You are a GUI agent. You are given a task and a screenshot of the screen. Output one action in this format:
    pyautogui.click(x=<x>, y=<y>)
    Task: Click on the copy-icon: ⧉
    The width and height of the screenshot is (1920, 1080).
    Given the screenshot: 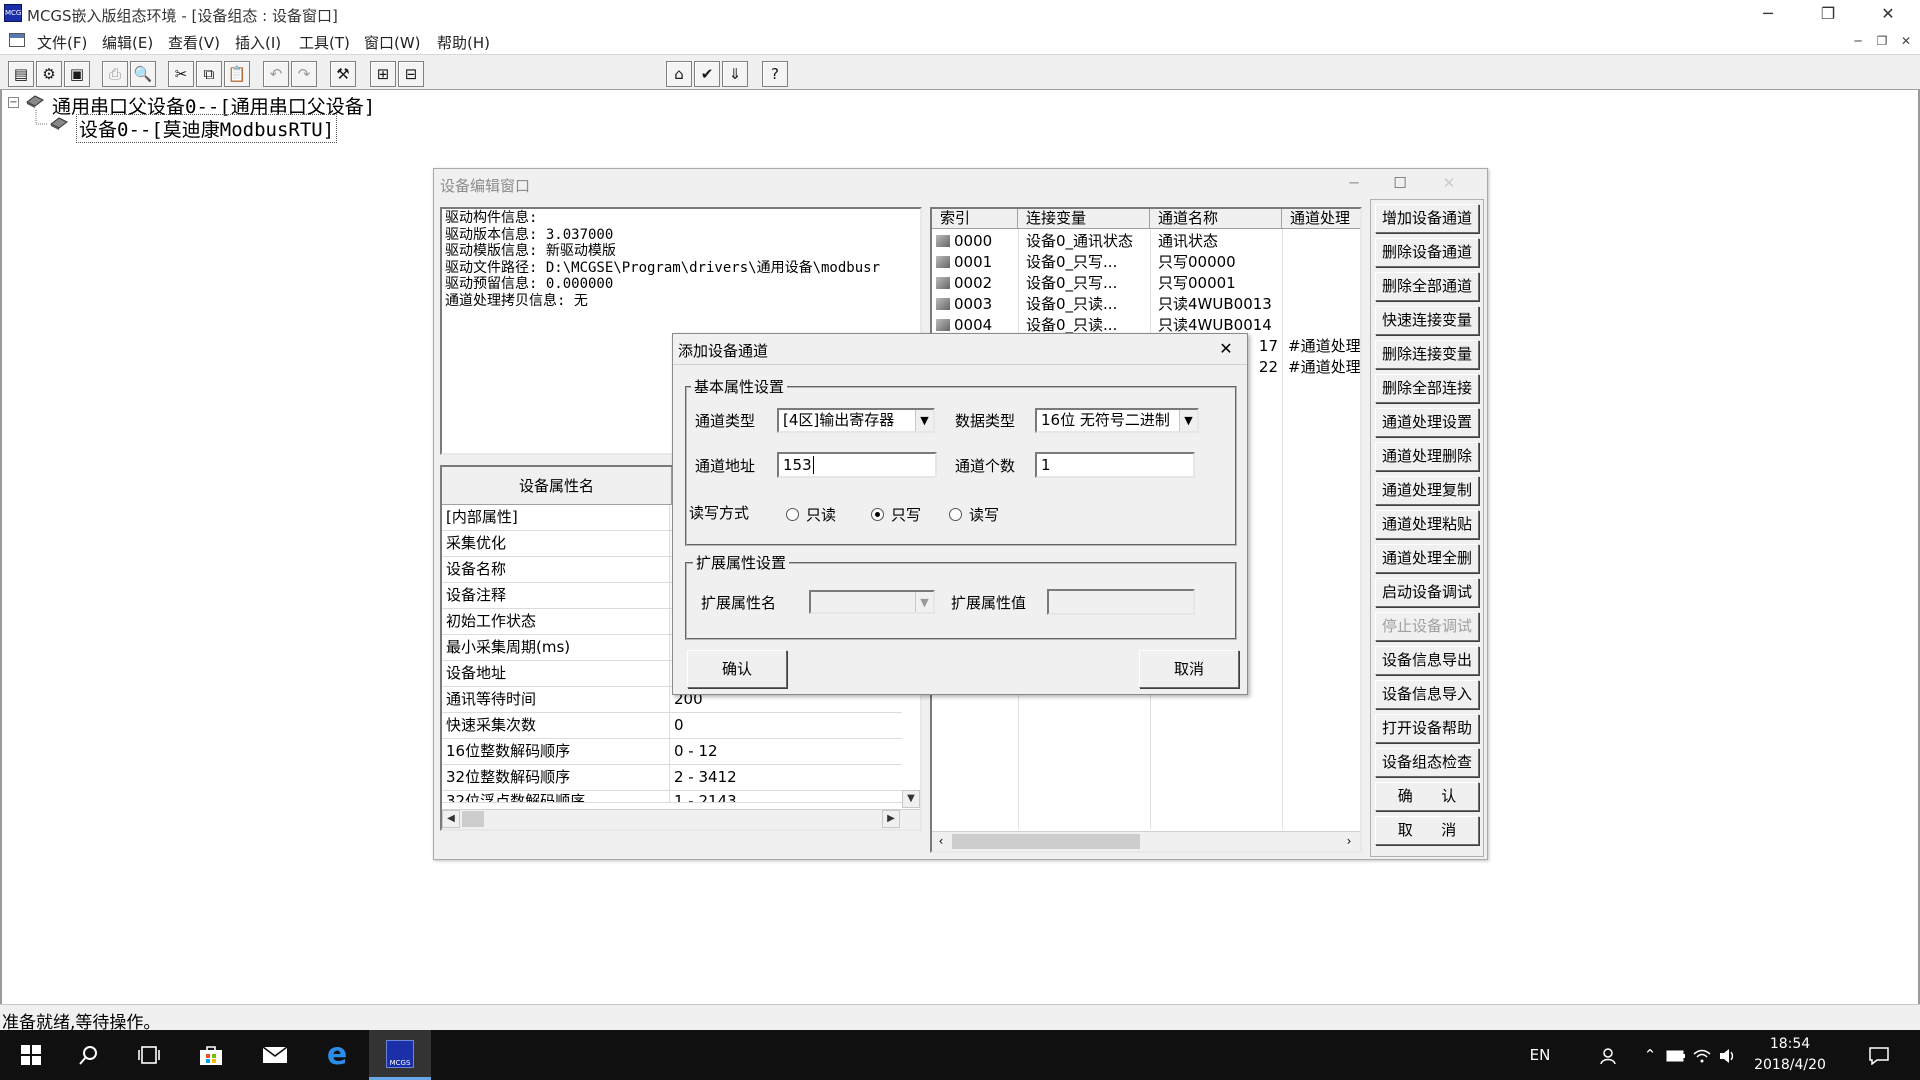 What is the action you would take?
    pyautogui.click(x=209, y=74)
    